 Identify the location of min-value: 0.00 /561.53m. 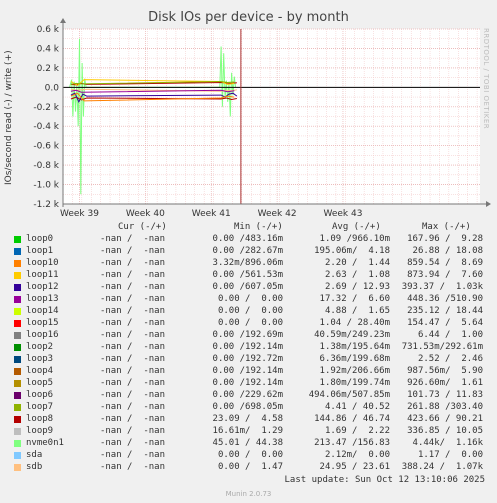
(247, 275).